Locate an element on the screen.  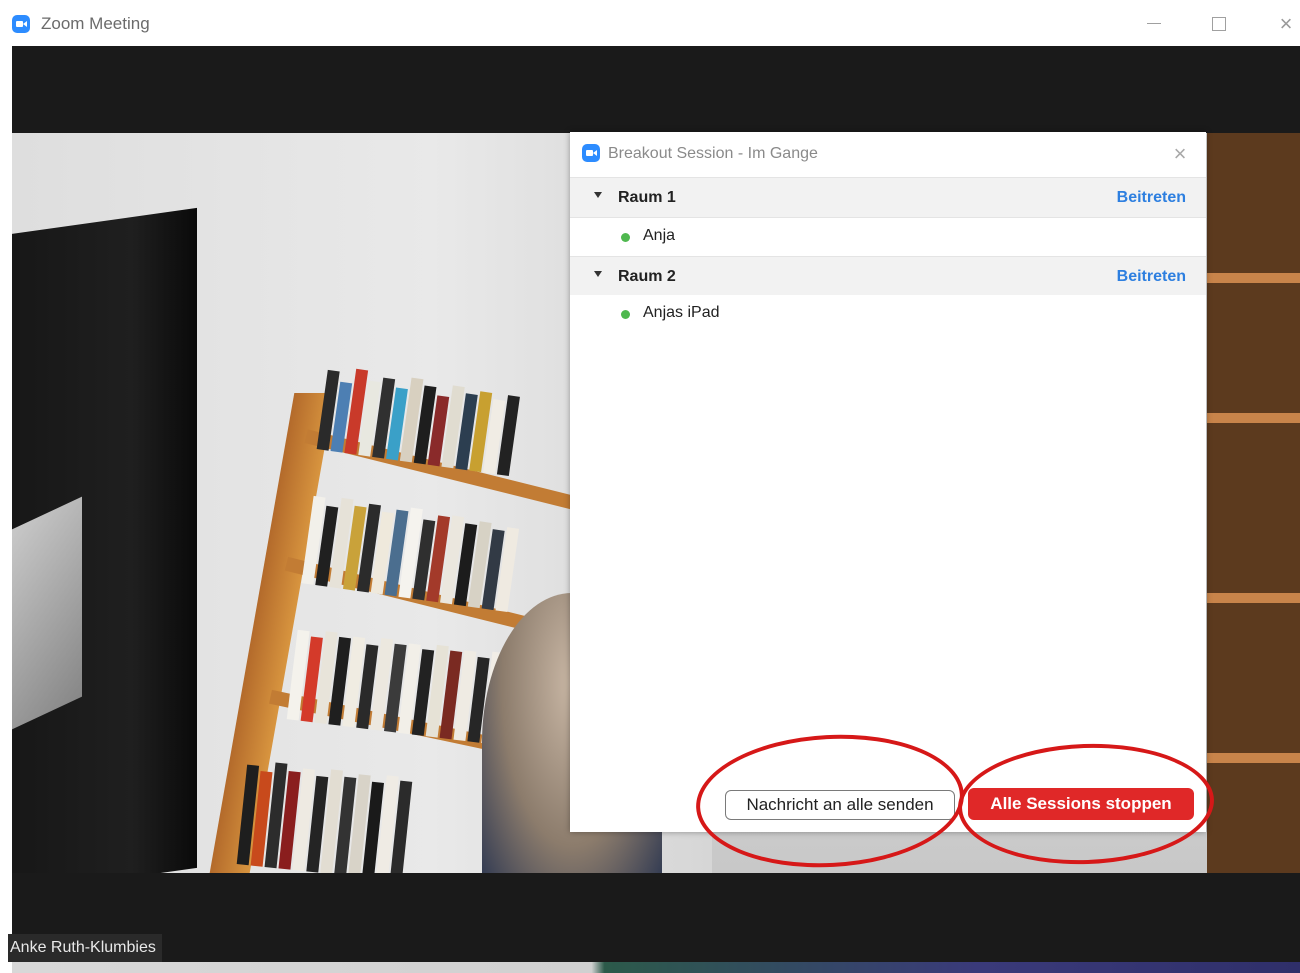
broadcast-message-button: Nachricht an alle senden is located at coordinates (840, 805).